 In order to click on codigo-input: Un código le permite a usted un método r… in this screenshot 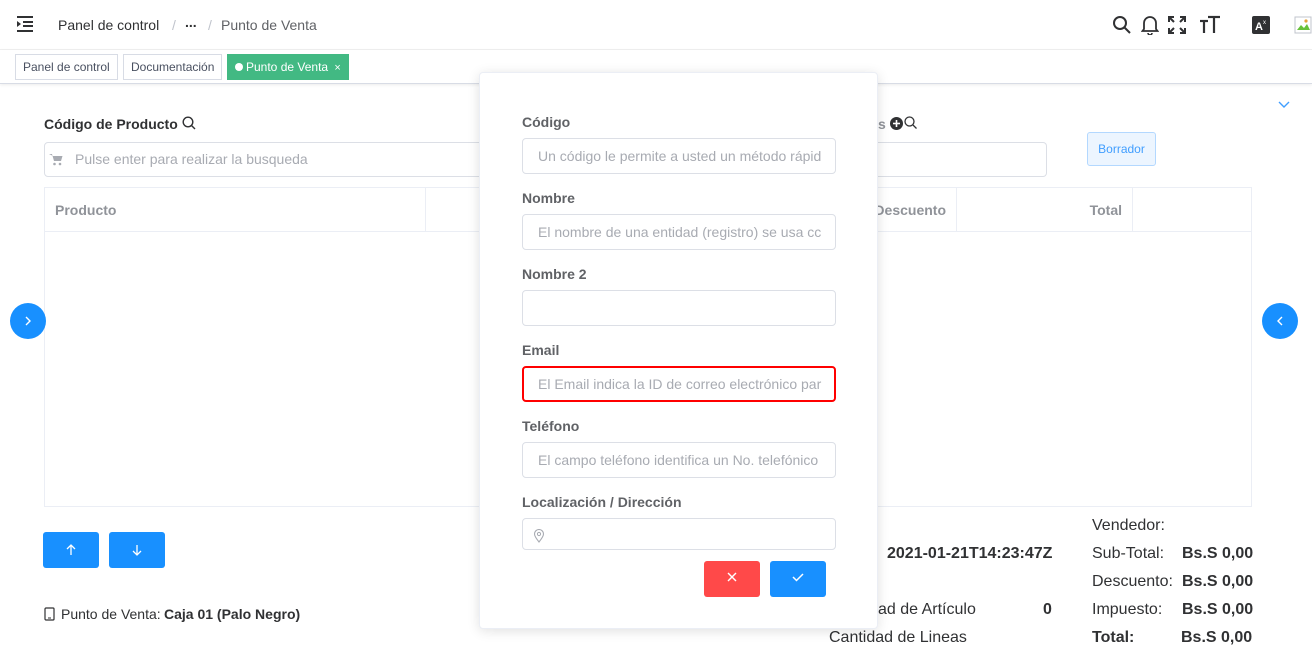, I will do `click(679, 156)`.